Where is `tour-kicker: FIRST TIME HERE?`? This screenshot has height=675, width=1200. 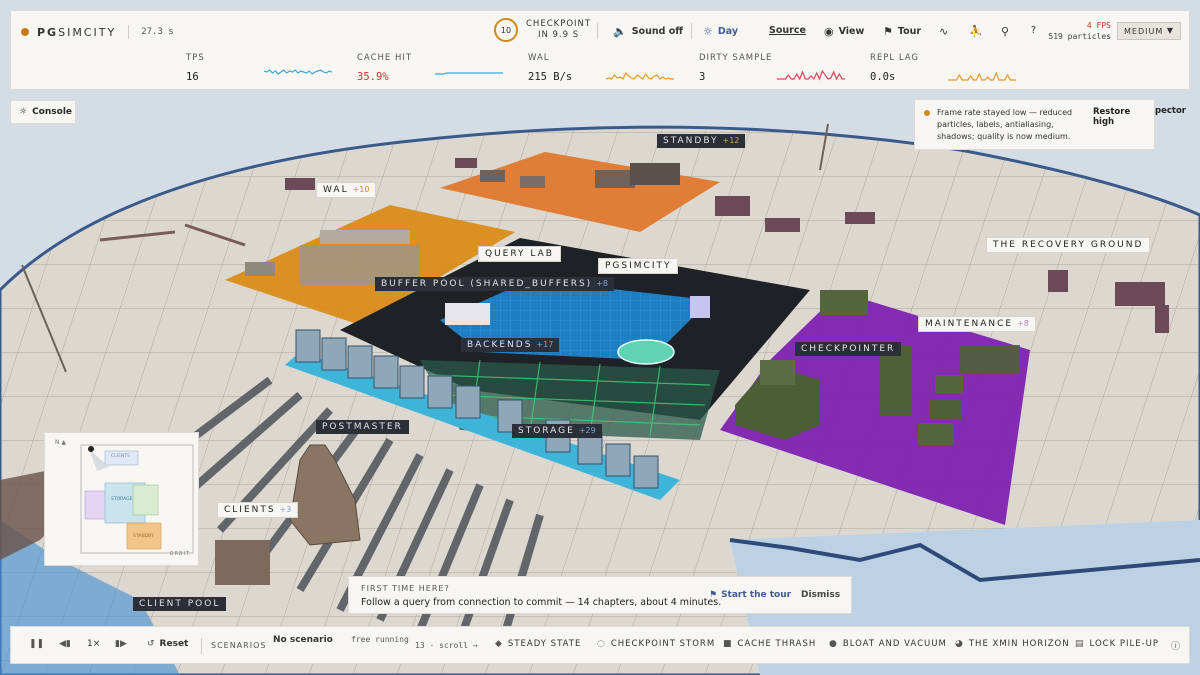
tour-kicker: FIRST TIME HERE? is located at coordinates (405, 588).